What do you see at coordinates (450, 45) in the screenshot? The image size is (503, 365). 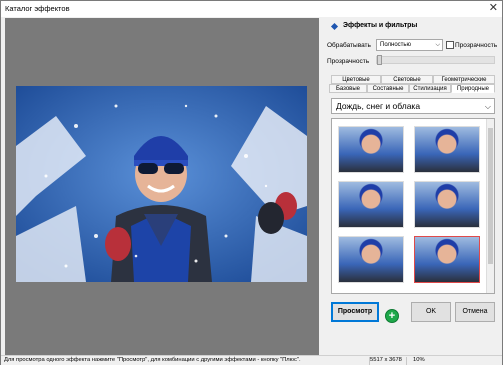 I see `transparency-checkbox` at bounding box center [450, 45].